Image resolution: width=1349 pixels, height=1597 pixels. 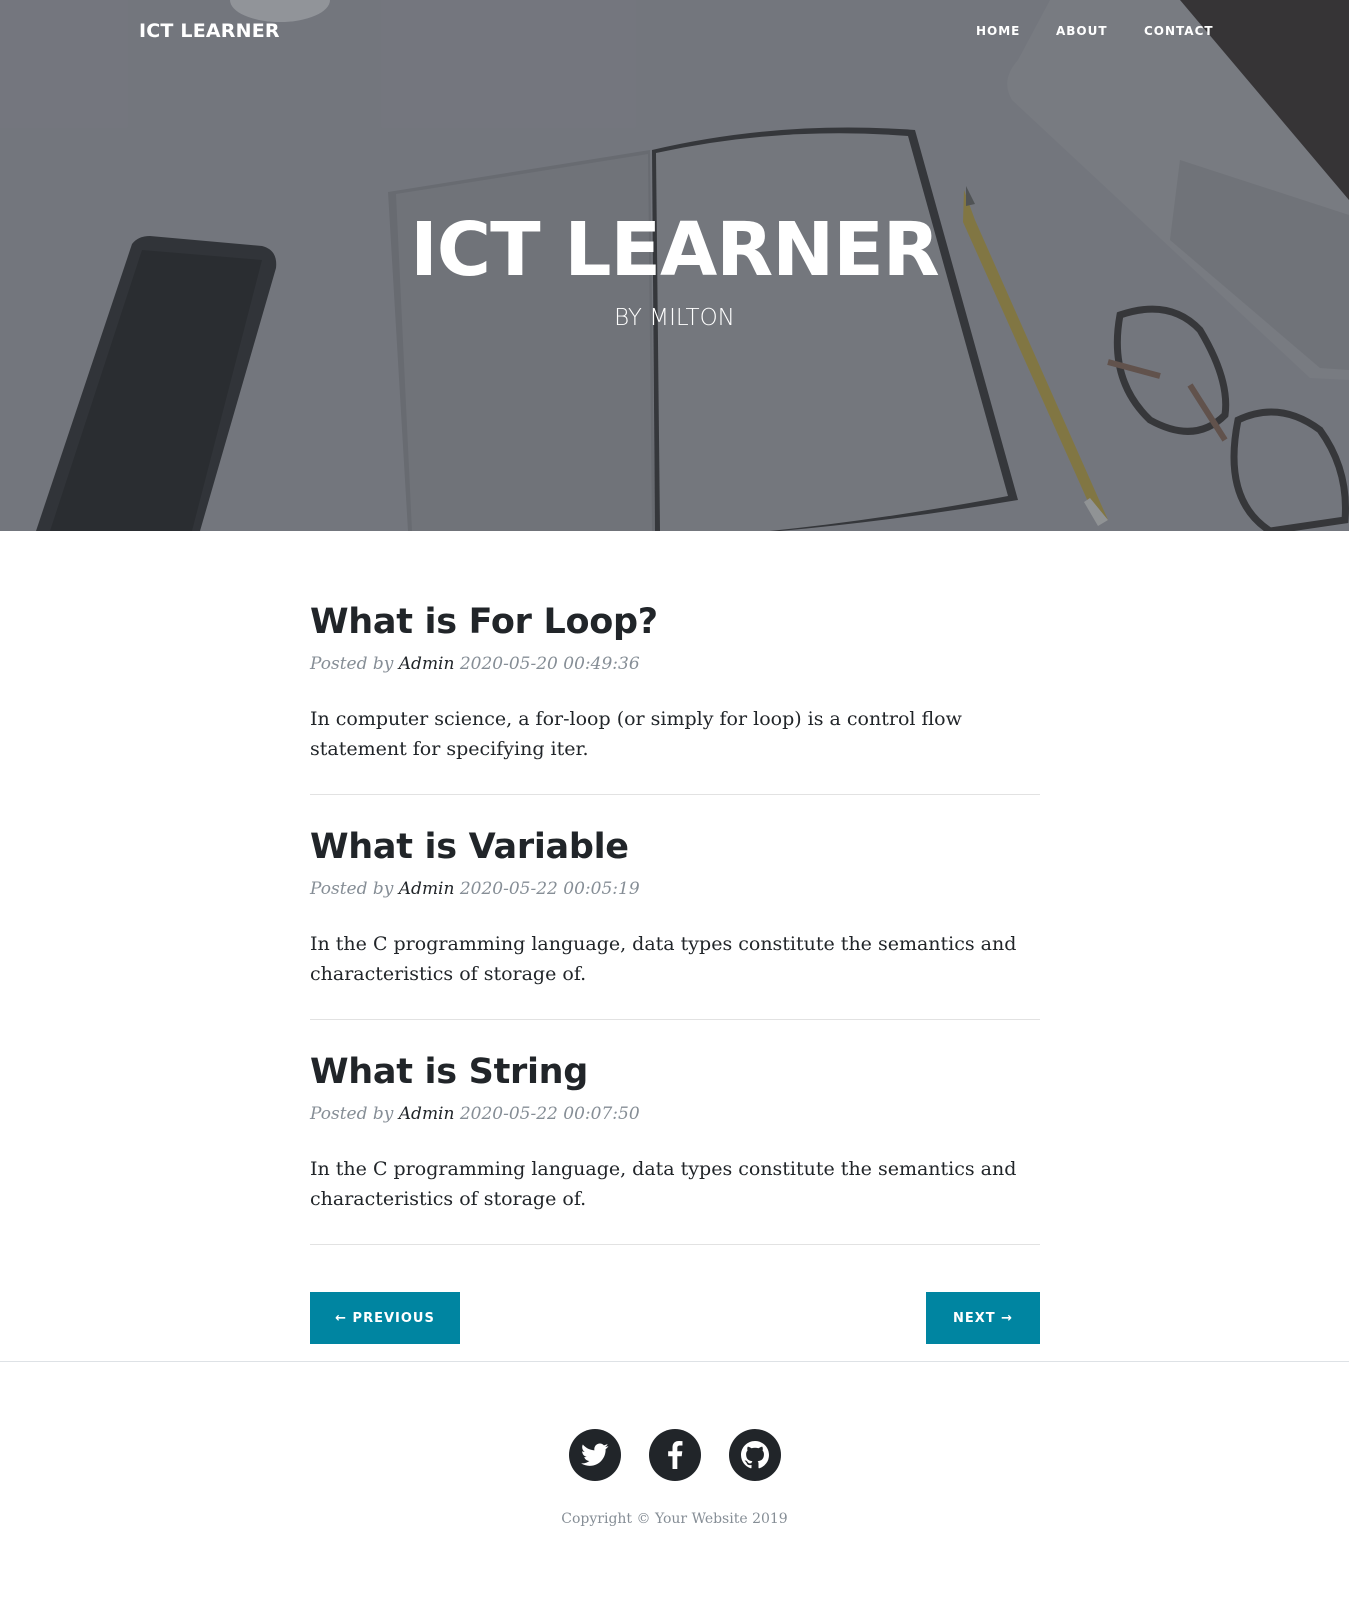 What do you see at coordinates (549, 1114) in the screenshot?
I see `post-date: 2020-05-22 00:07:50` at bounding box center [549, 1114].